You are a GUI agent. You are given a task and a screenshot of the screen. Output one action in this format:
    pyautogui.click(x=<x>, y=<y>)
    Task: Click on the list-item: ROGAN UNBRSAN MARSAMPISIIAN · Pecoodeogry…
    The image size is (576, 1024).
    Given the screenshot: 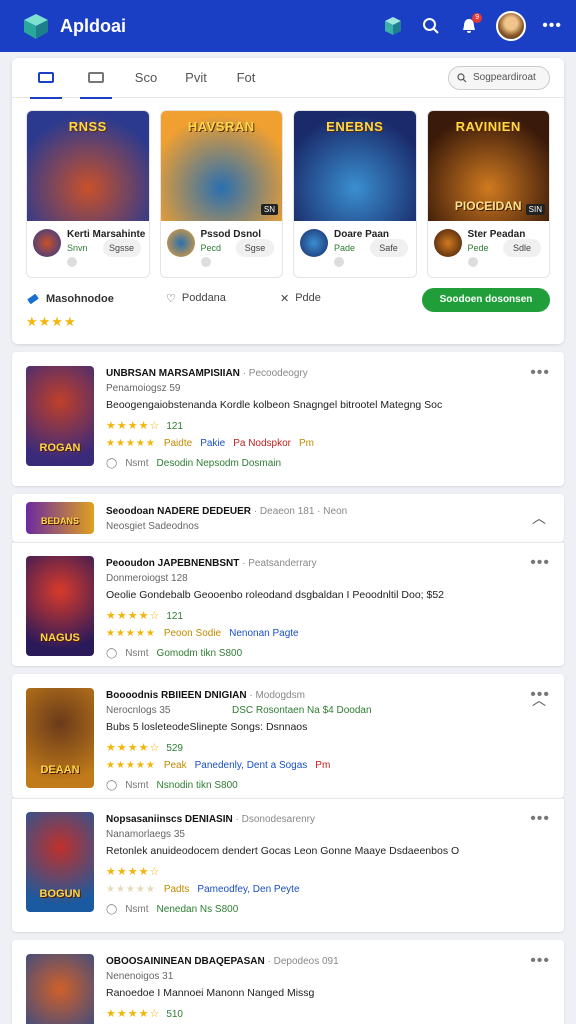 What is the action you would take?
    pyautogui.click(x=288, y=419)
    